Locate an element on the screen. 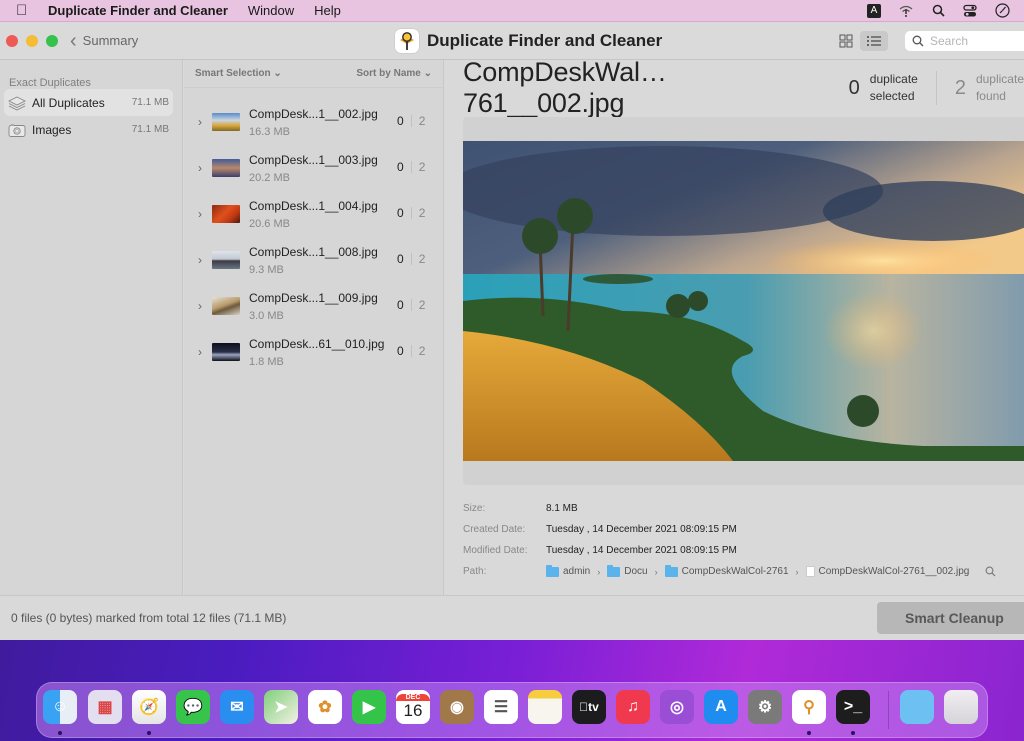 Image resolution: width=1024 pixels, height=741 pixels. minimize-window-button is located at coordinates (32, 40).